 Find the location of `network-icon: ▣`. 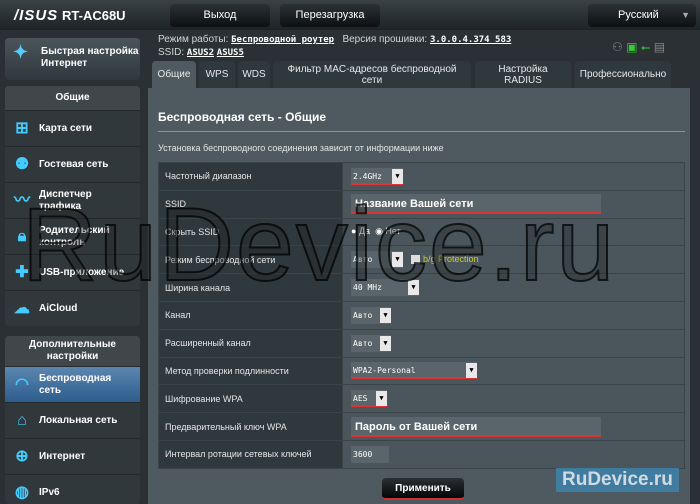

network-icon: ▣ is located at coordinates (631, 47).